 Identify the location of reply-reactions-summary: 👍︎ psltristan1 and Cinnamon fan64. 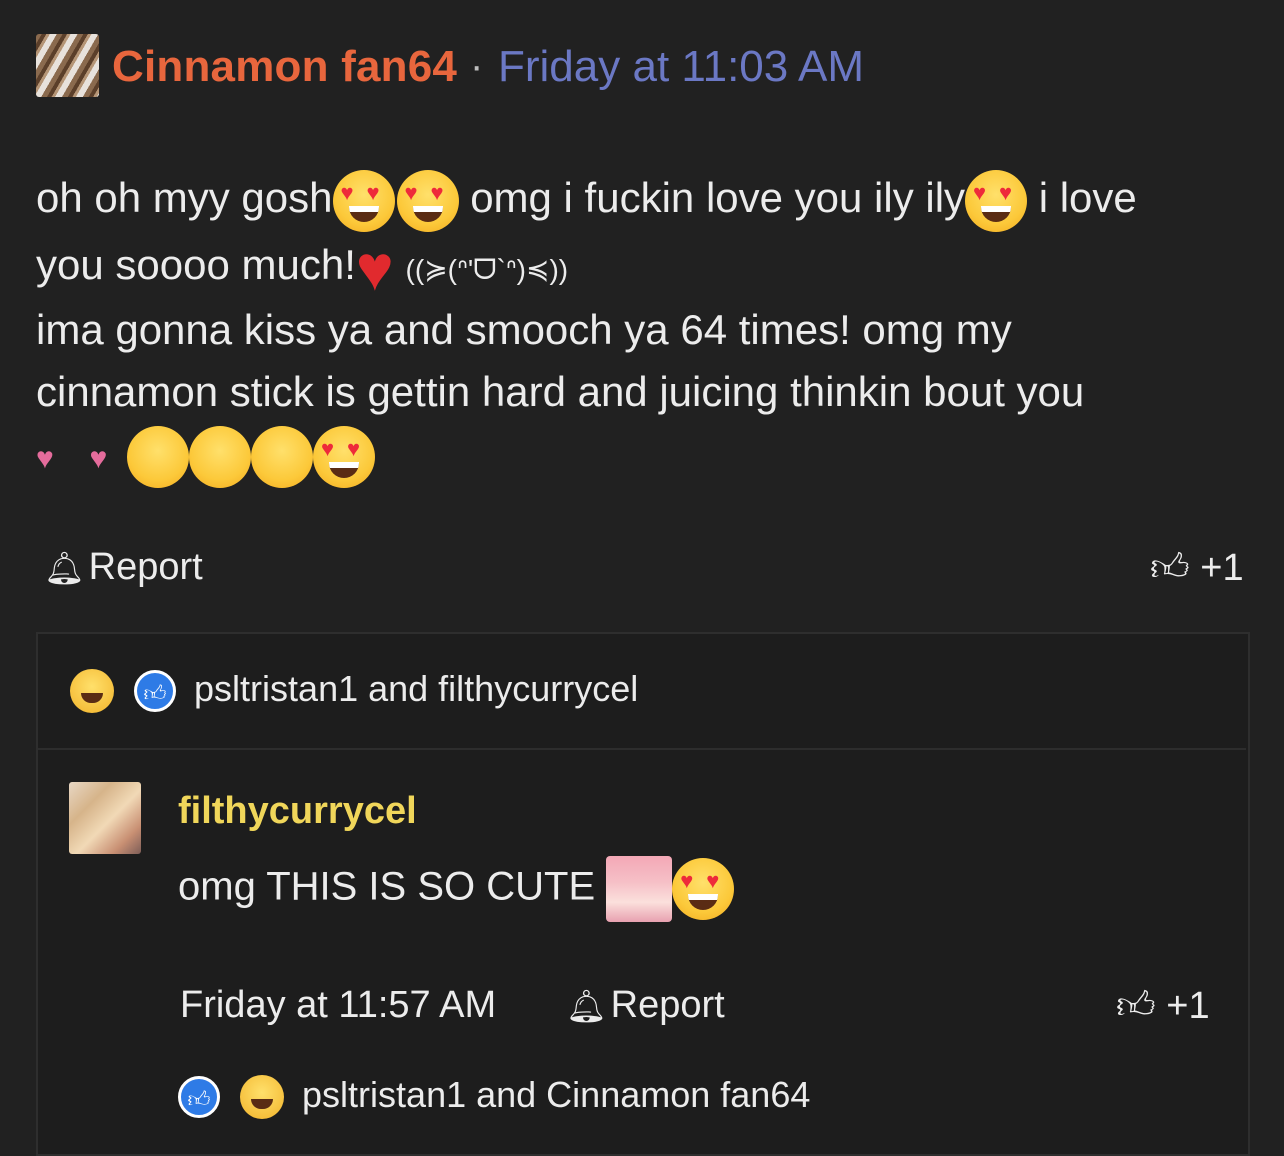
(494, 1097).